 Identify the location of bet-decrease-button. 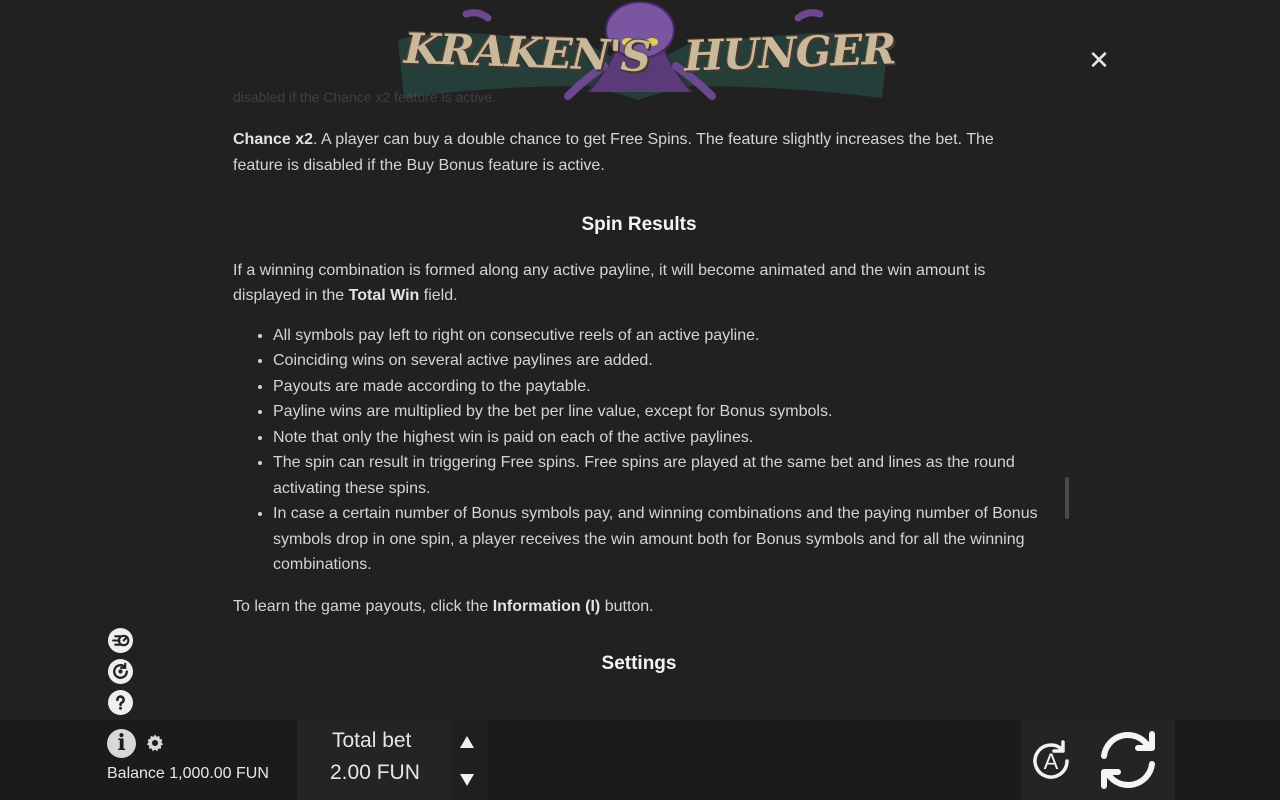
(467, 780).